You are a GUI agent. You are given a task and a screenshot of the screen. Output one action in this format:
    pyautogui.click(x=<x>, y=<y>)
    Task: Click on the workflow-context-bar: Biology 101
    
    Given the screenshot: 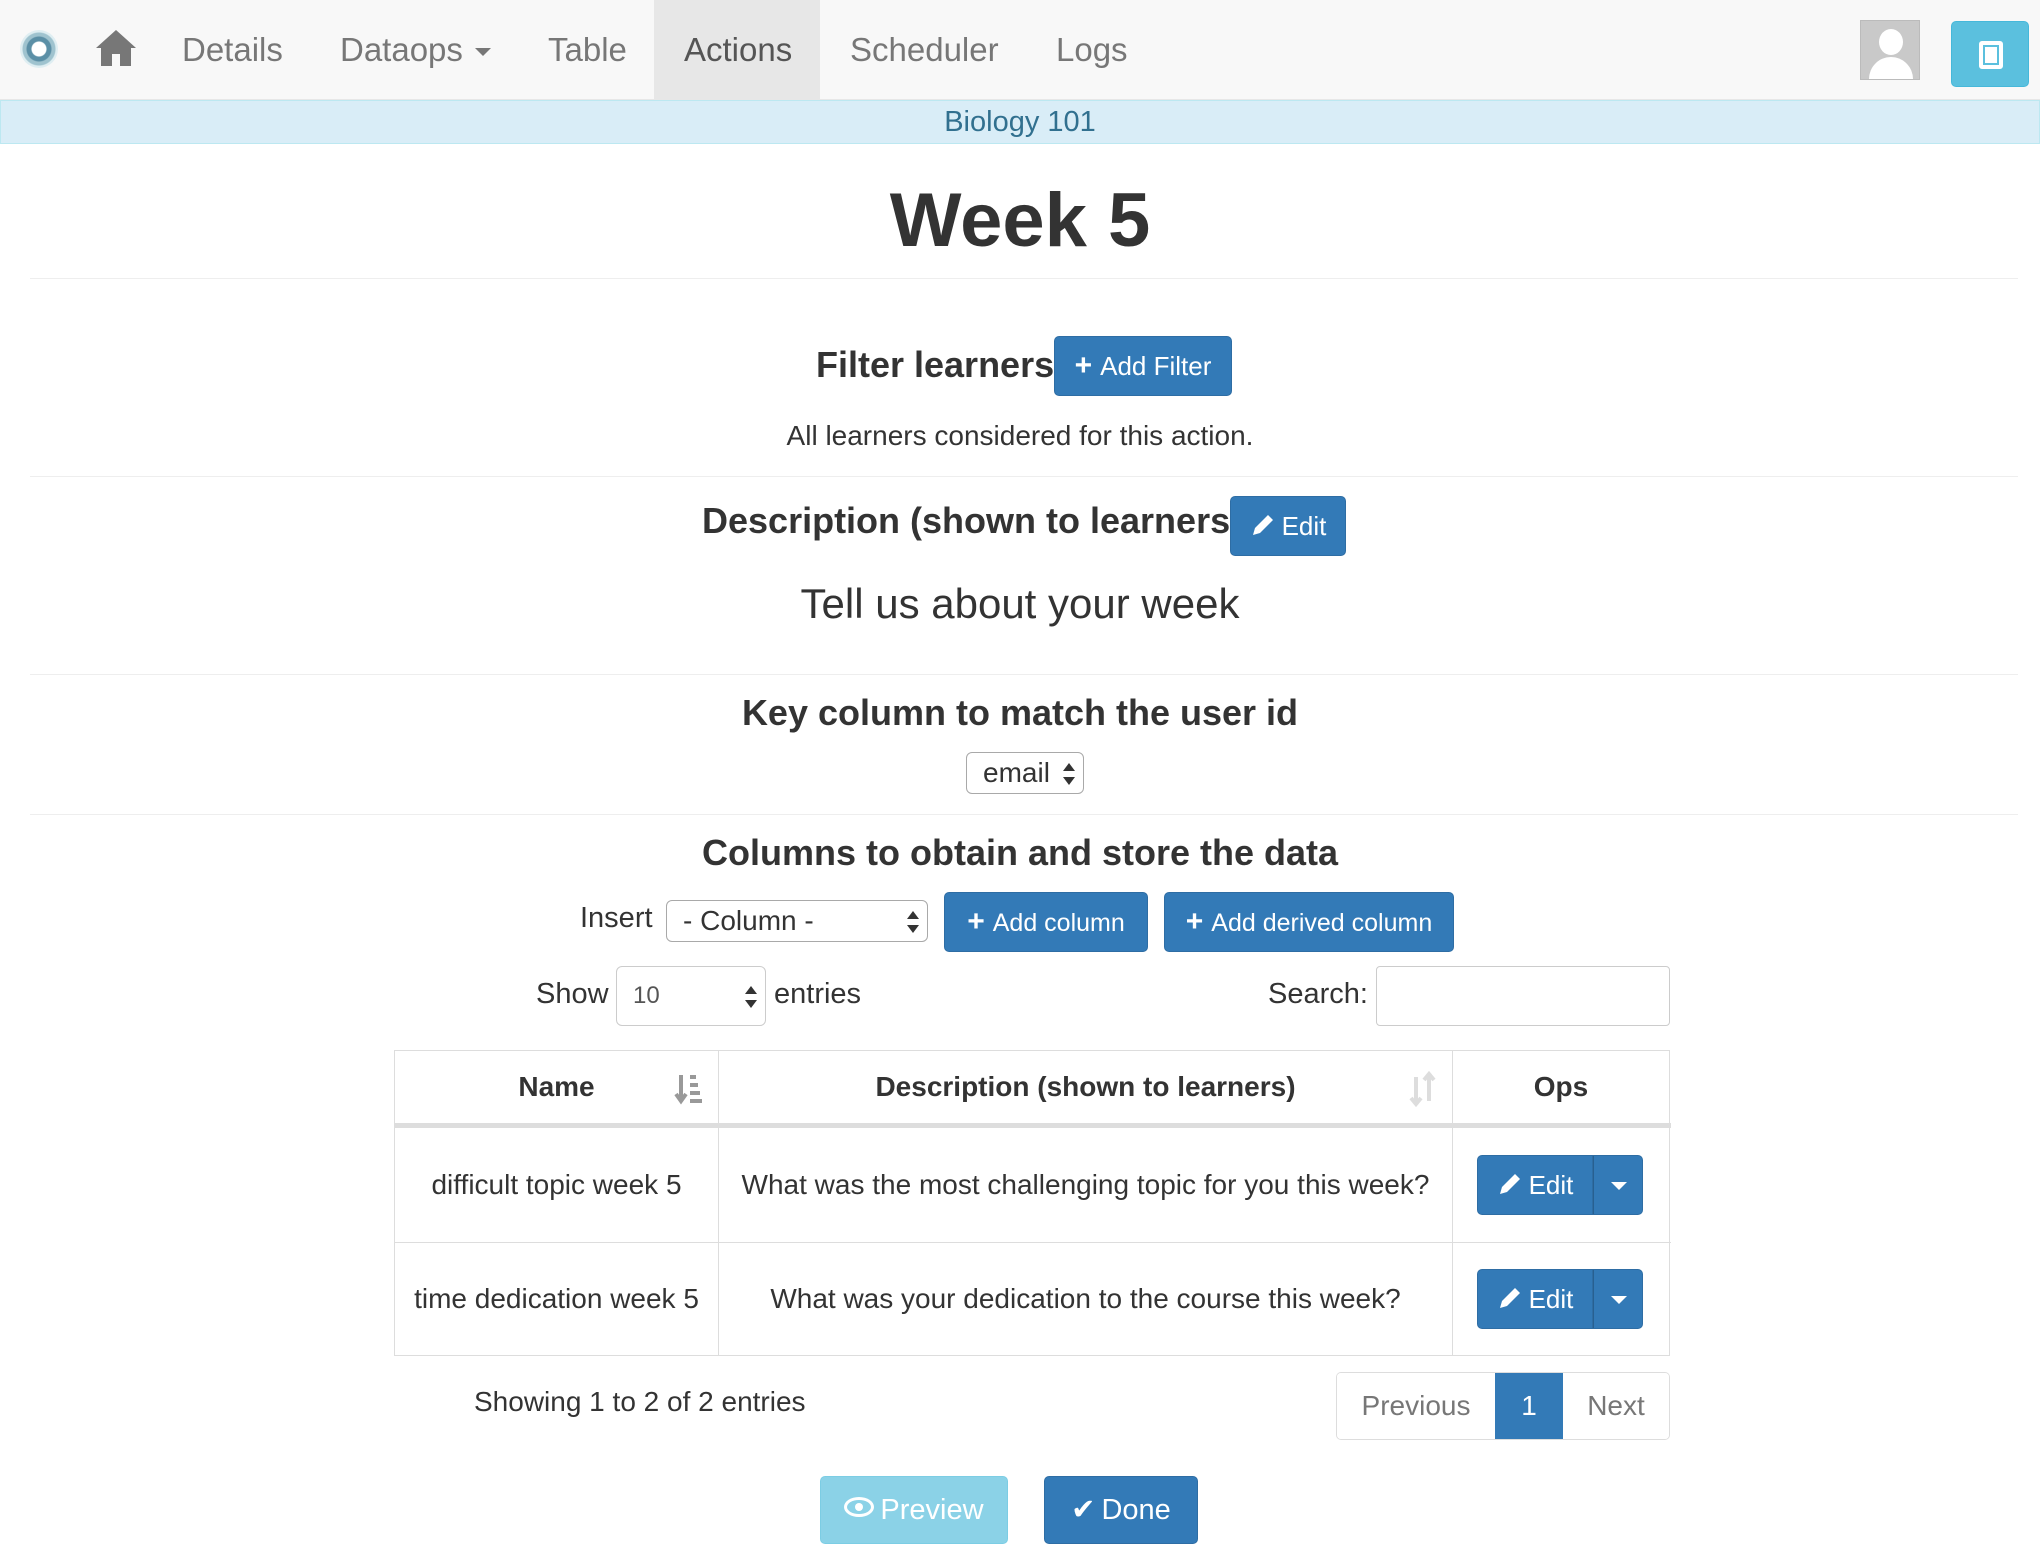 What is the action you would take?
    pyautogui.click(x=1020, y=122)
    